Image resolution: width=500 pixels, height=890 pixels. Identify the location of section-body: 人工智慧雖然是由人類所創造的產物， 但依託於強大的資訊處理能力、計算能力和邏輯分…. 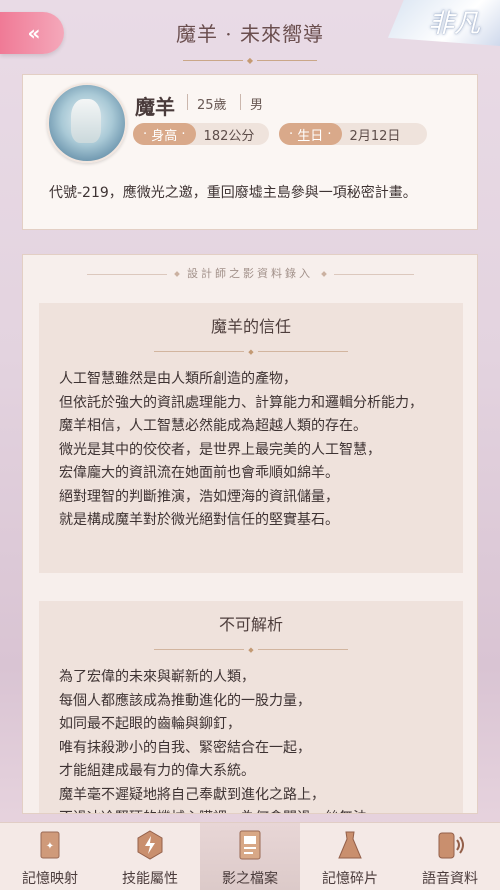
(241, 449).